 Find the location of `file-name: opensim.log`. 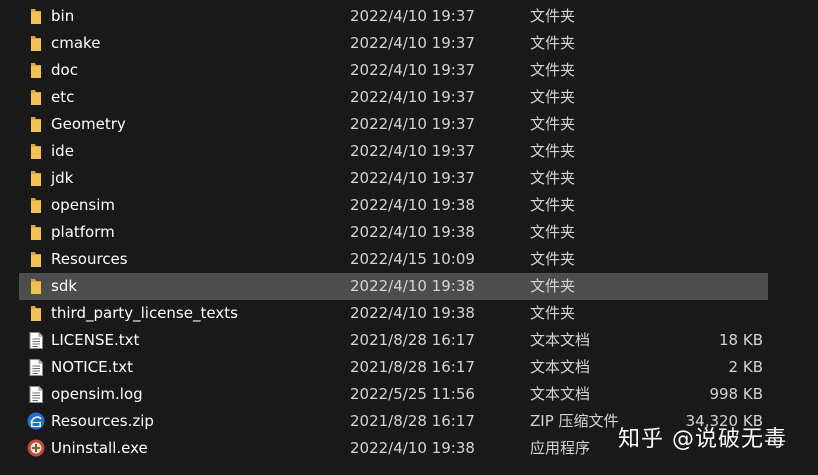

file-name: opensim.log is located at coordinates (97, 394).